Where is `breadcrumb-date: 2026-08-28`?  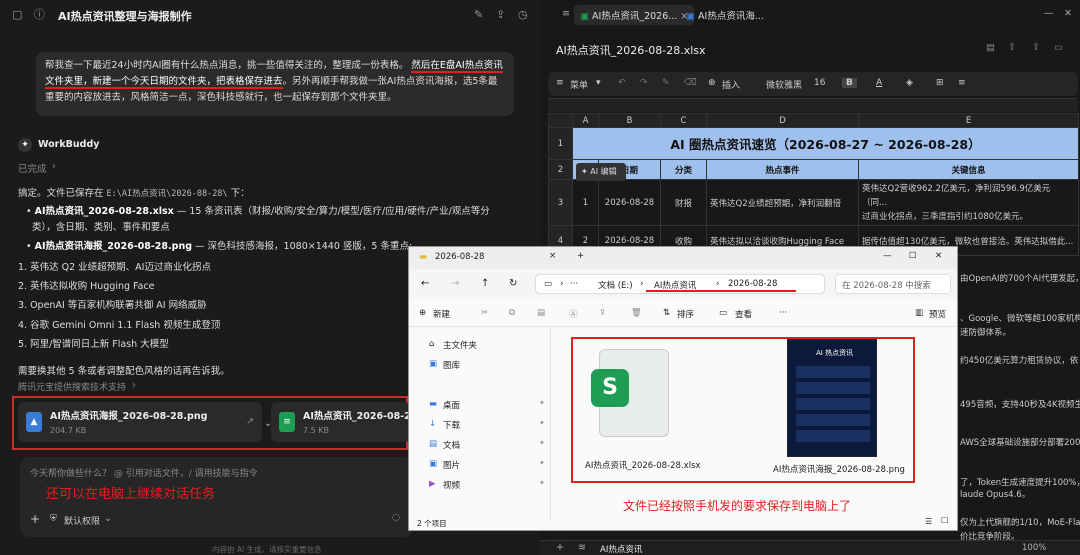
breadcrumb-date: 2026-08-28 is located at coordinates (752, 284).